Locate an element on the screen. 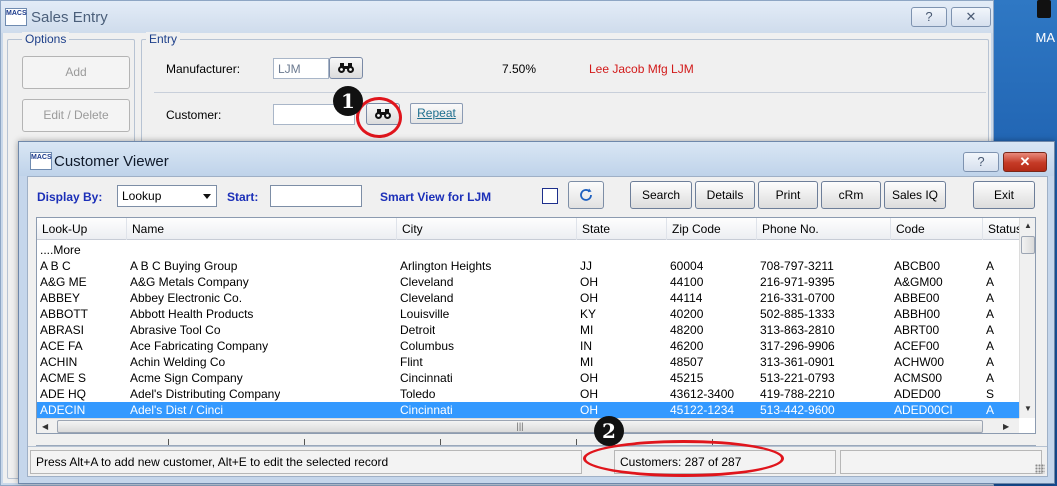 This screenshot has height=486, width=1057. manufacturer-label: Manufacturer: is located at coordinates (203, 69).